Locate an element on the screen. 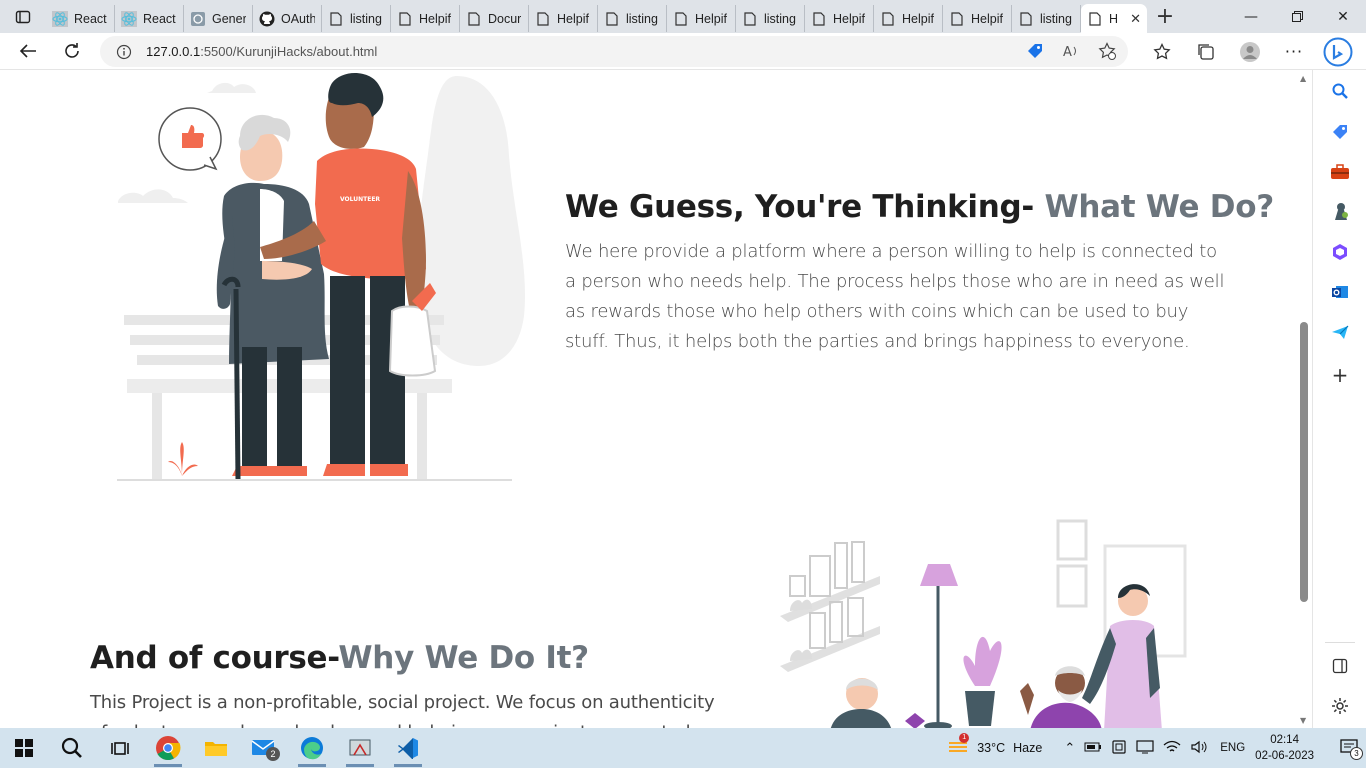 This screenshot has height=768, width=1366. favorites-button is located at coordinates (1162, 51).